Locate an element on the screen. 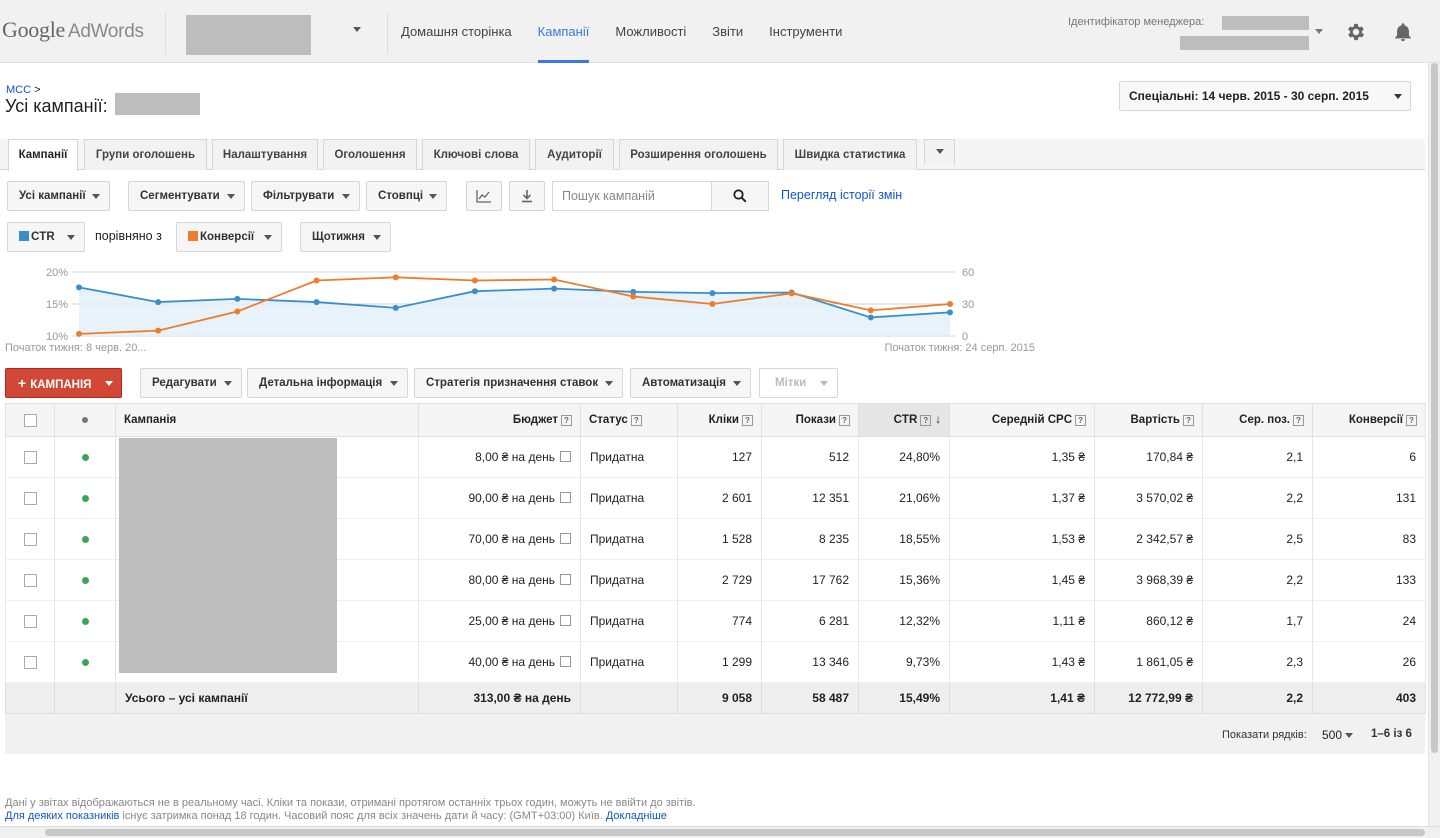  row-status-cell is located at coordinates (85, 662).